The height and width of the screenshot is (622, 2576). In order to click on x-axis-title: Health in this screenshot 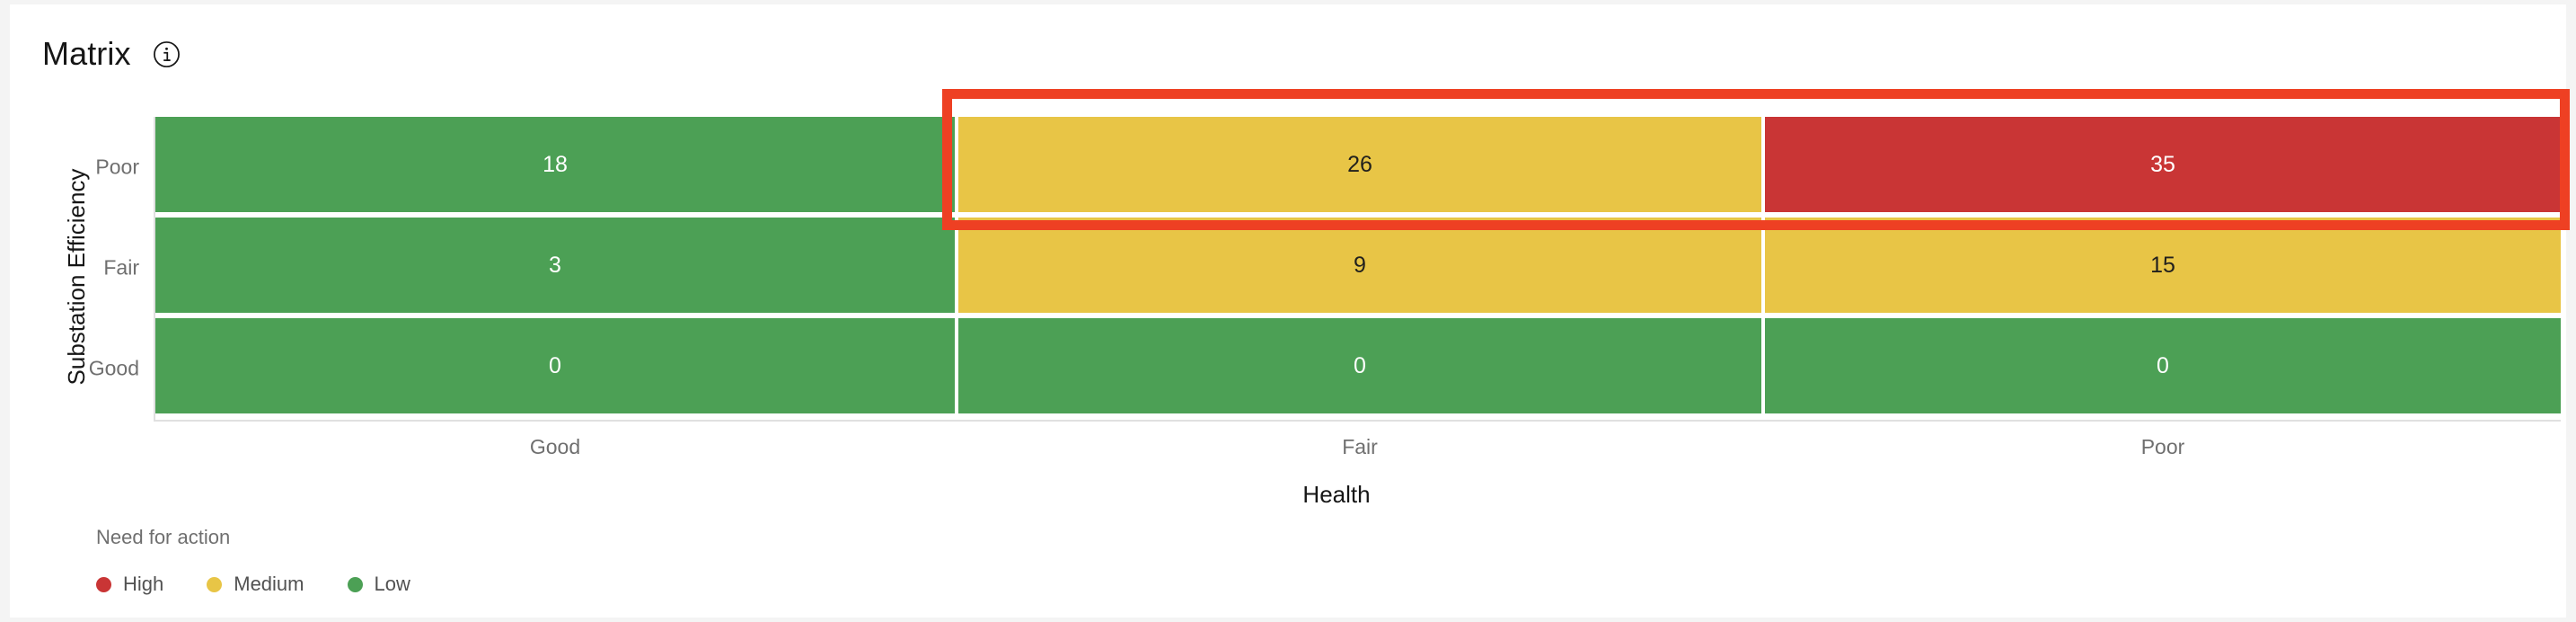, I will do `click(1358, 495)`.